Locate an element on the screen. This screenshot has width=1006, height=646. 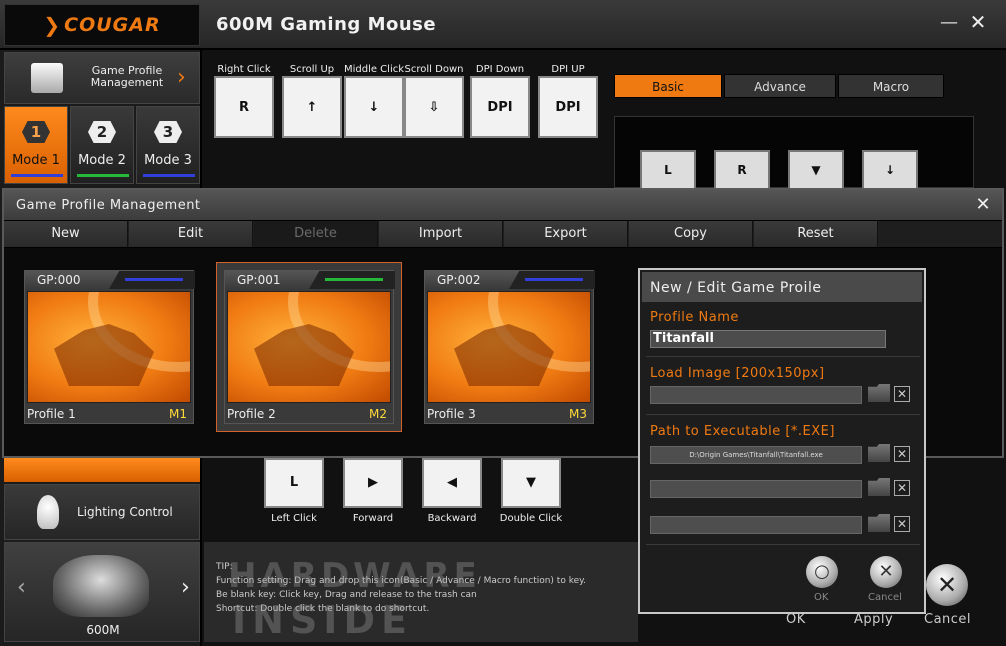
dpi-up-key: DPI is located at coordinates (568, 107).